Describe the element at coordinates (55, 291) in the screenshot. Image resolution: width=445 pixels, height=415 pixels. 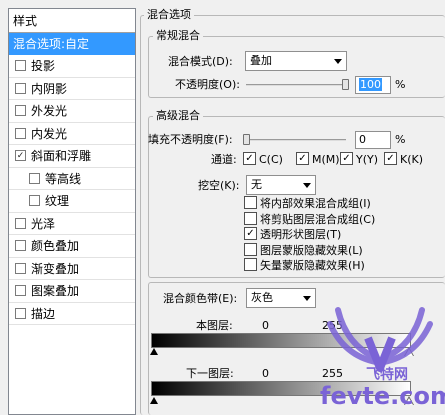
I see `style-item-label: 图案叠加` at that location.